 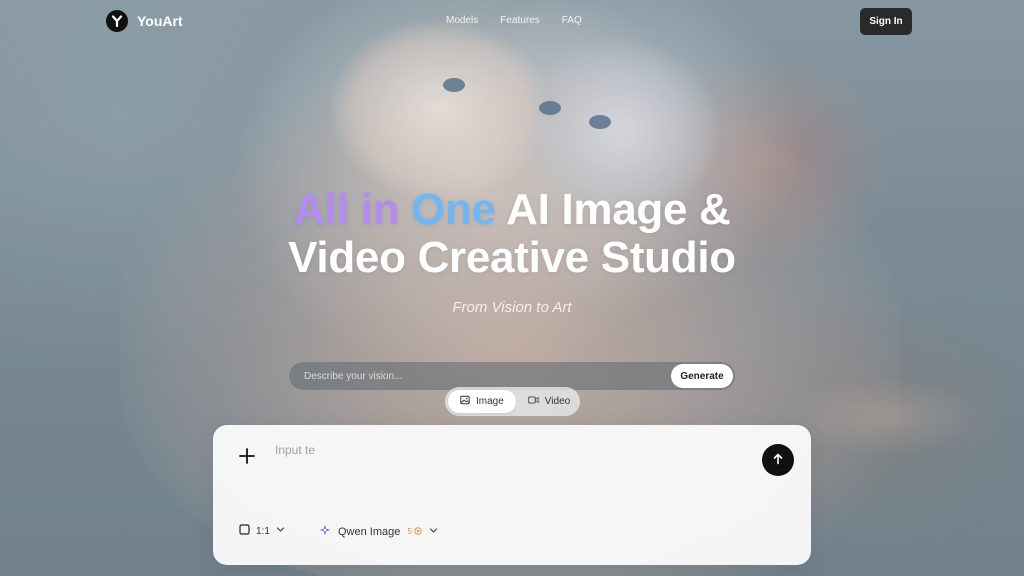 I want to click on prompt-card: 1:1 Qwen Image 5, so click(x=512, y=495).